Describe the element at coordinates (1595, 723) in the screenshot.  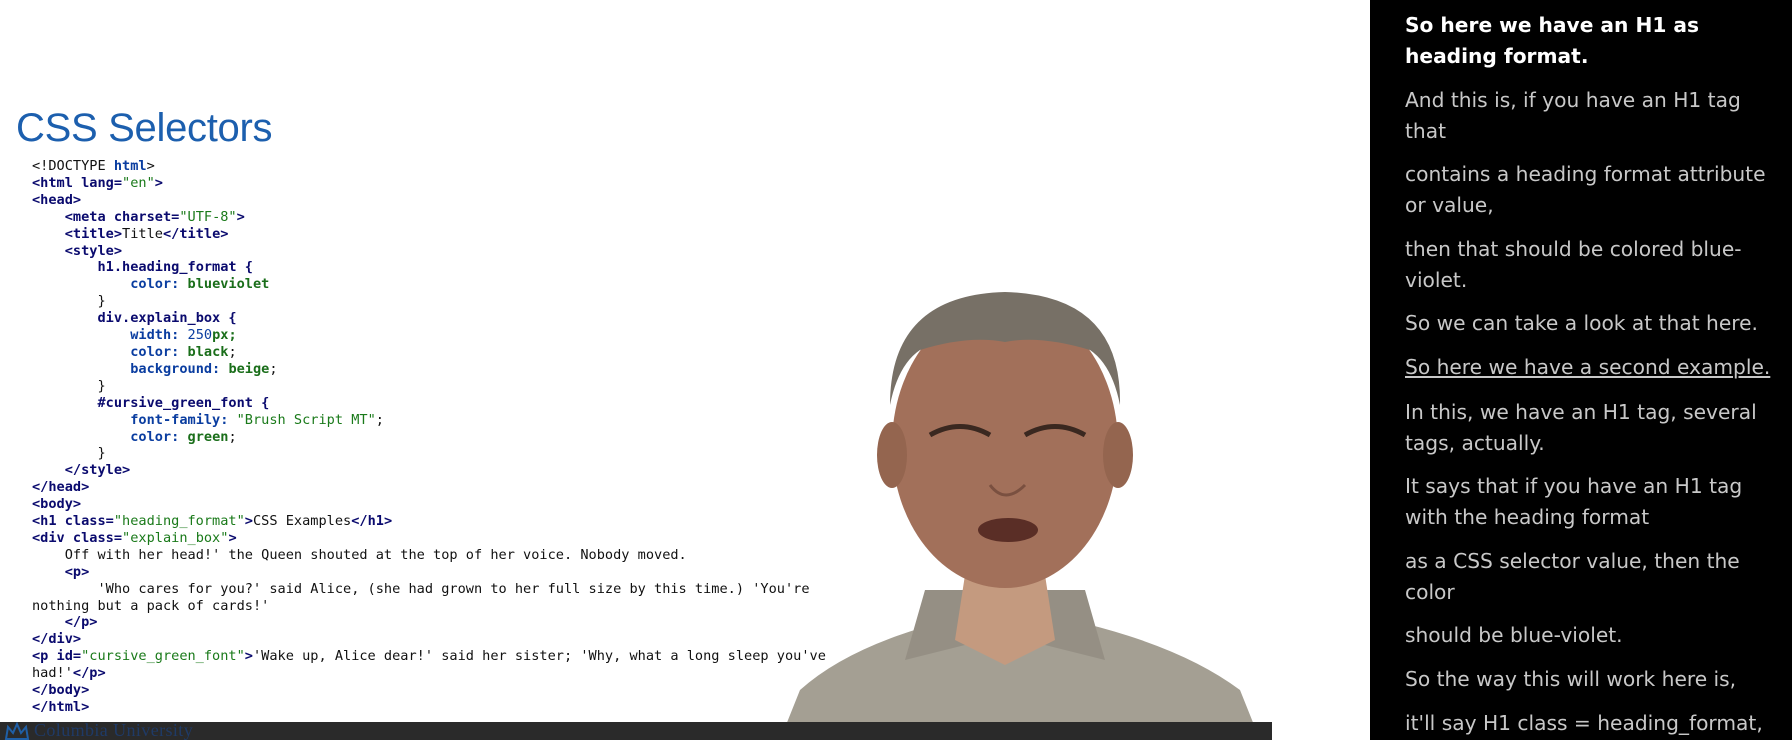
I see `transcript-cue: it'll say H1 class = heading_format,` at that location.